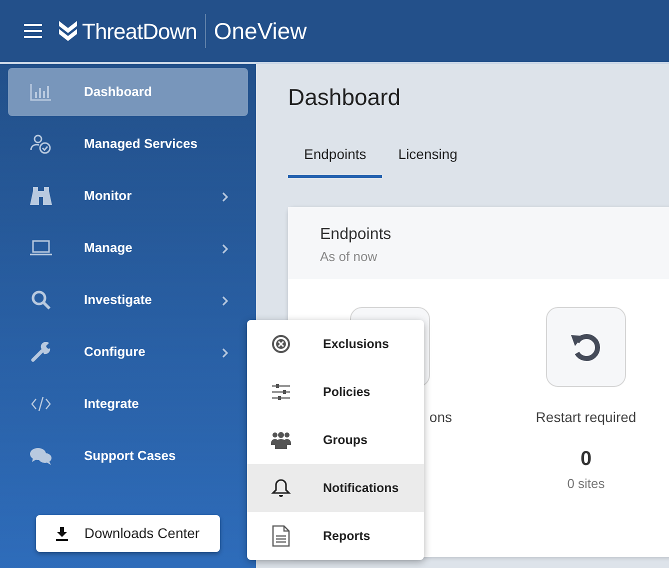  Describe the element at coordinates (335, 440) in the screenshot. I see `menu-item: Groups` at that location.